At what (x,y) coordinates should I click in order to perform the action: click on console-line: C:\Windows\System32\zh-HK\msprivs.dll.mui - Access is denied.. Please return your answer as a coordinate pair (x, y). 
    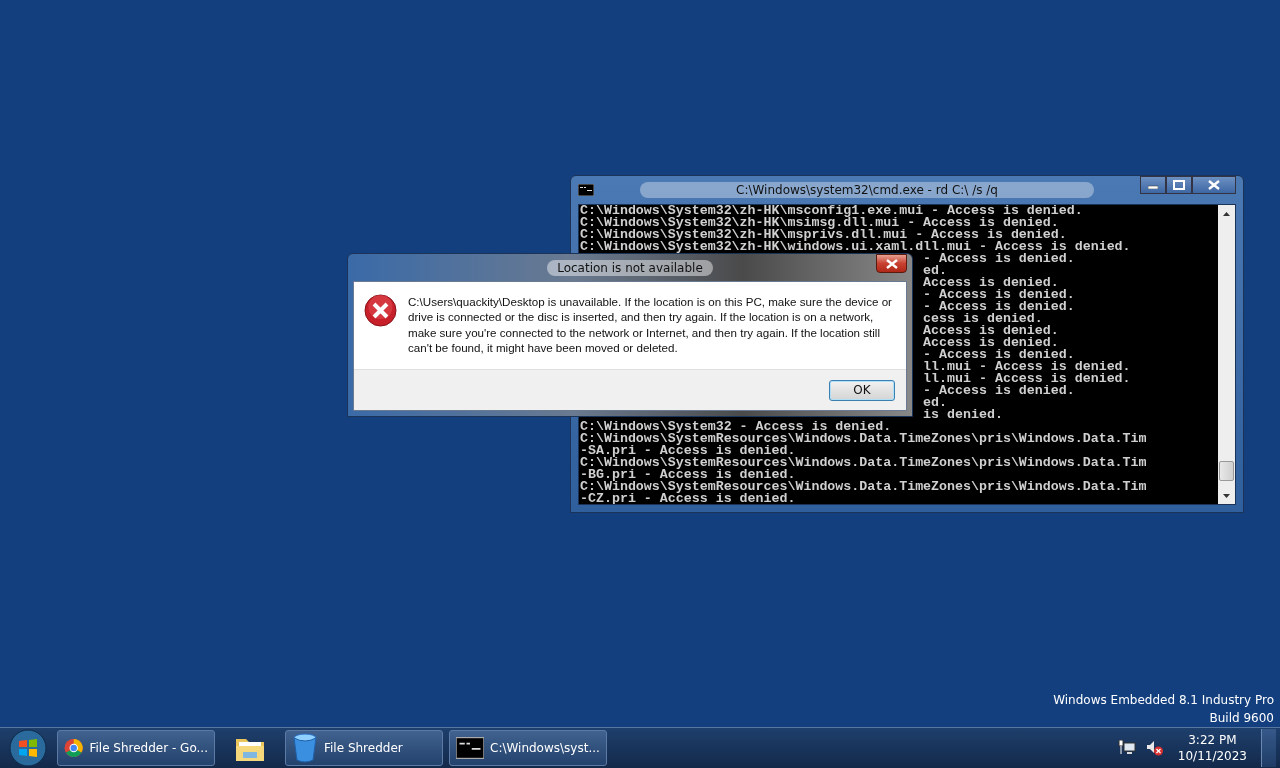
    Looking at the image, I should click on (823, 235).